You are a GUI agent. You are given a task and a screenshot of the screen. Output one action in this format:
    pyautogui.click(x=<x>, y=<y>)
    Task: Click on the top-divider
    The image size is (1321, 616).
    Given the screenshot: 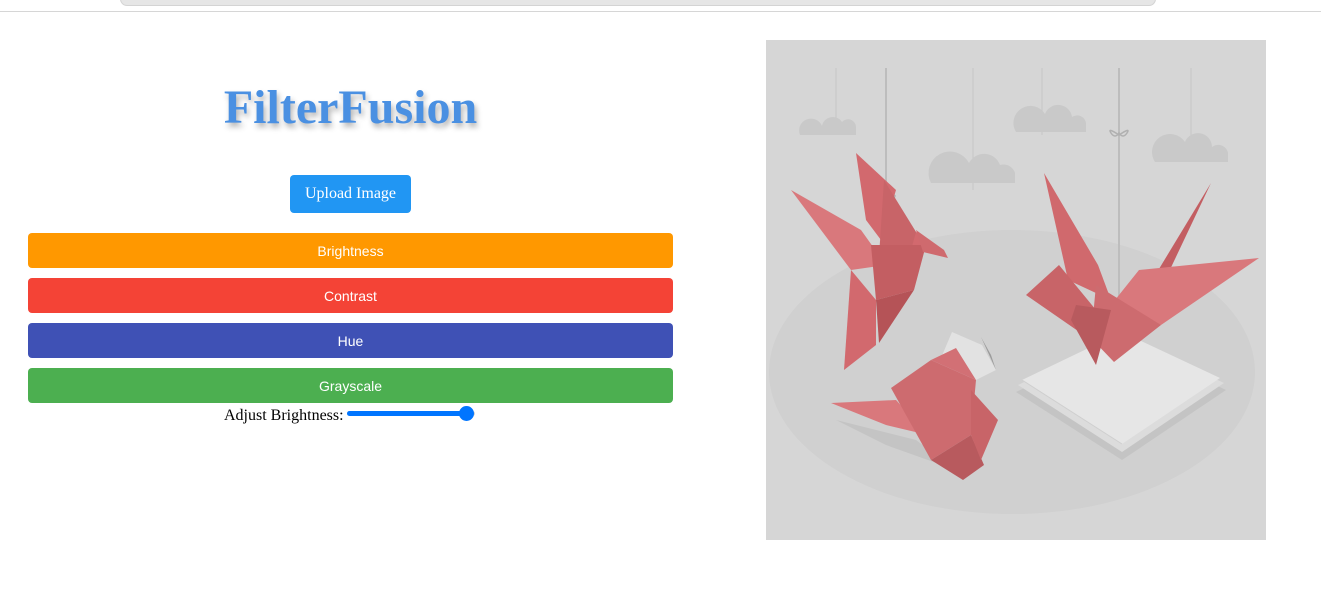 What is the action you would take?
    pyautogui.click(x=660, y=11)
    